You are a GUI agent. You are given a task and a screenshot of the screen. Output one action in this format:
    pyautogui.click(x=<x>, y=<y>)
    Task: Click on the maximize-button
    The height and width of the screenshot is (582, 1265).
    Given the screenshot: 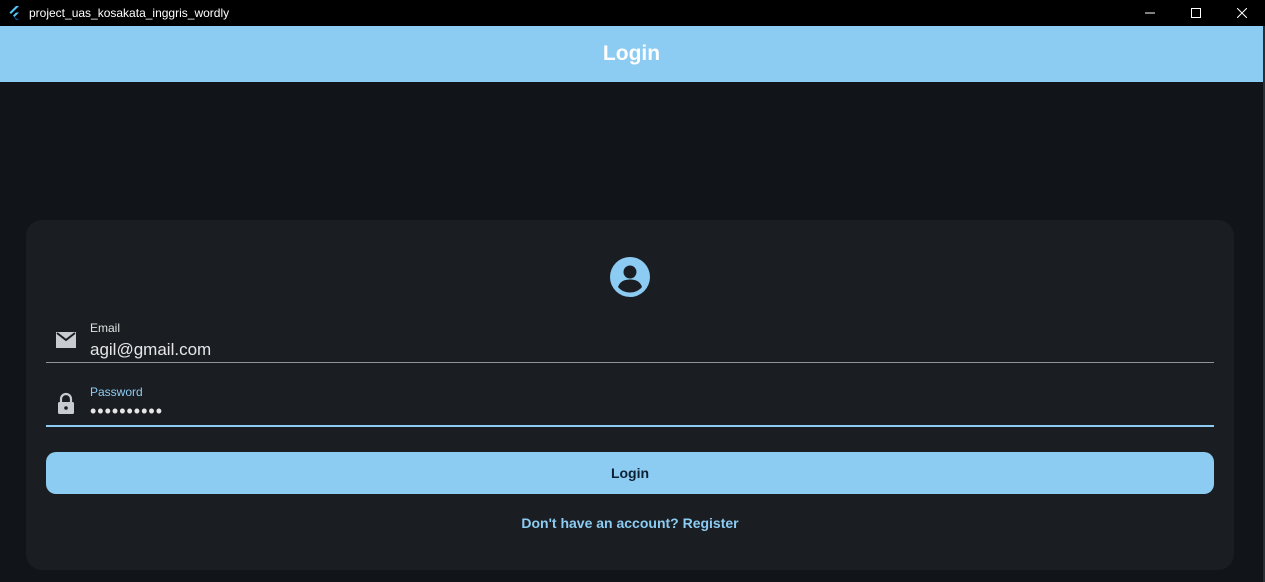 What is the action you would take?
    pyautogui.click(x=1196, y=13)
    